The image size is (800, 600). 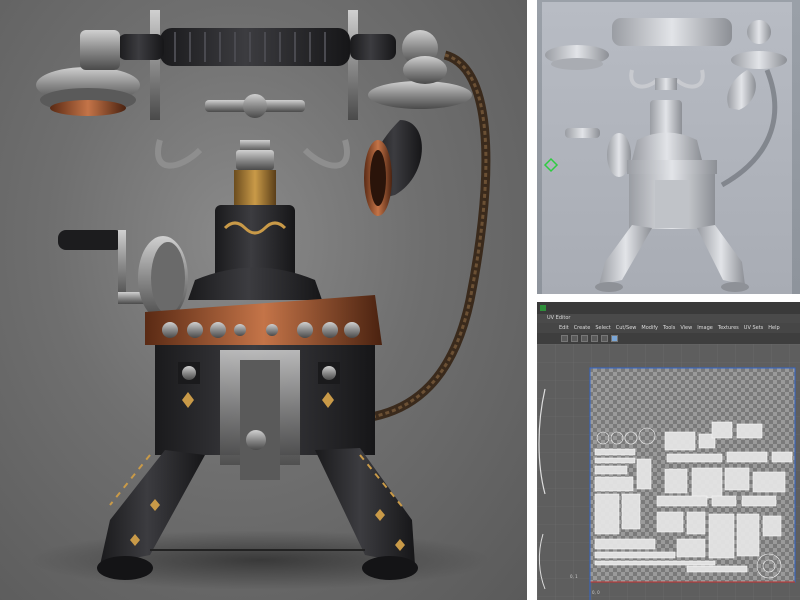 I want to click on scale-tool-icon, so click(x=594, y=338).